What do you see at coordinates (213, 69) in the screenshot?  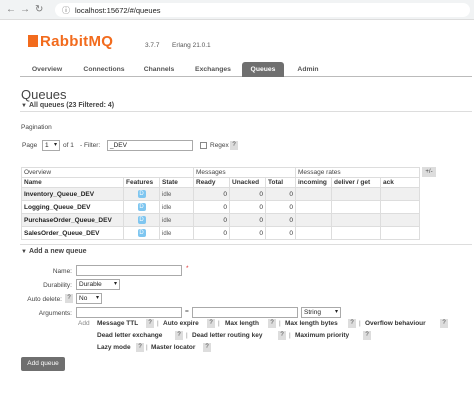 I see `tab-exchanges: Exchanges` at bounding box center [213, 69].